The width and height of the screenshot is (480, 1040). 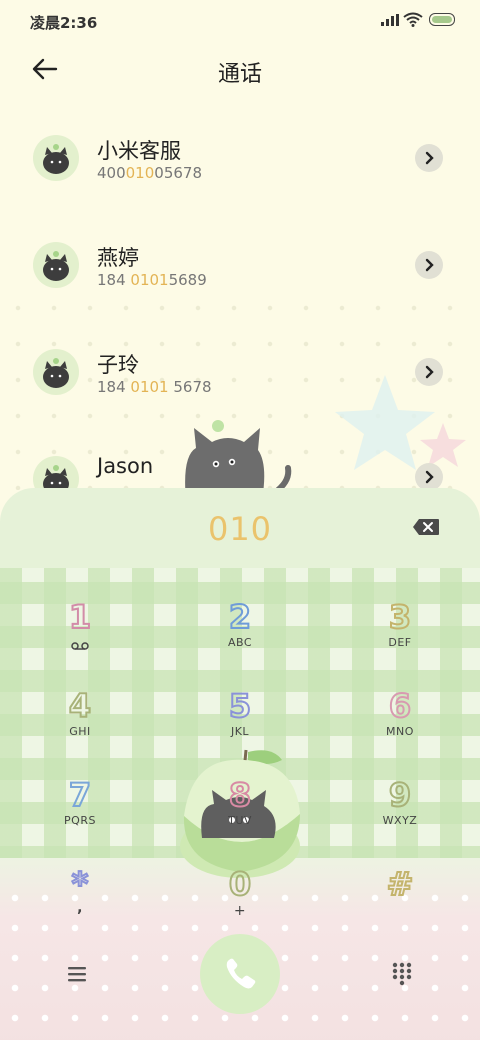 I want to click on key-3: 3 DEF, so click(x=400, y=637).